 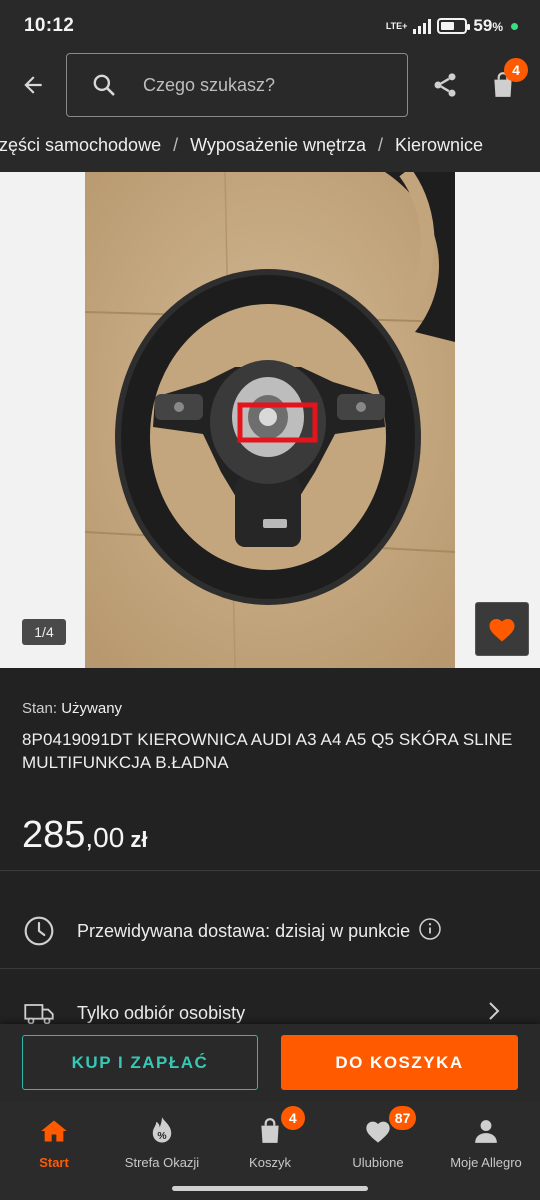 What do you see at coordinates (430, 931) in the screenshot?
I see `info-icon` at bounding box center [430, 931].